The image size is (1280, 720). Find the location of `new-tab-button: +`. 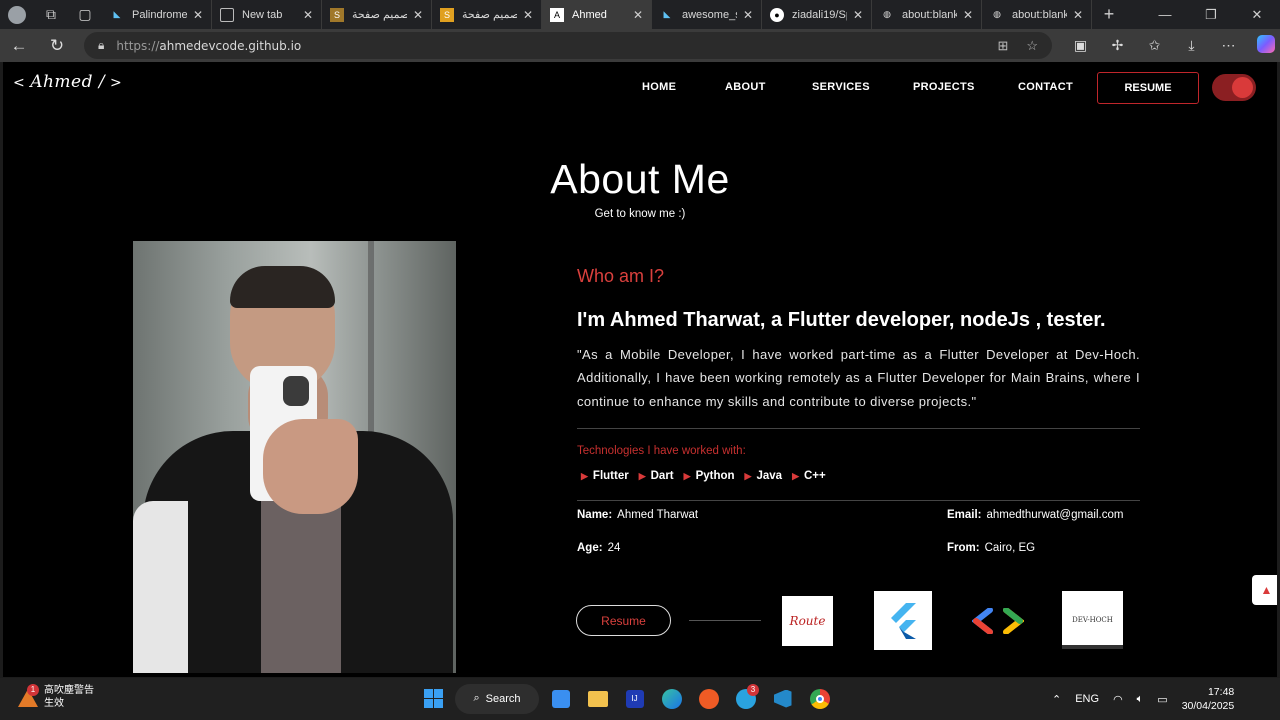

new-tab-button: + is located at coordinates (1109, 14).